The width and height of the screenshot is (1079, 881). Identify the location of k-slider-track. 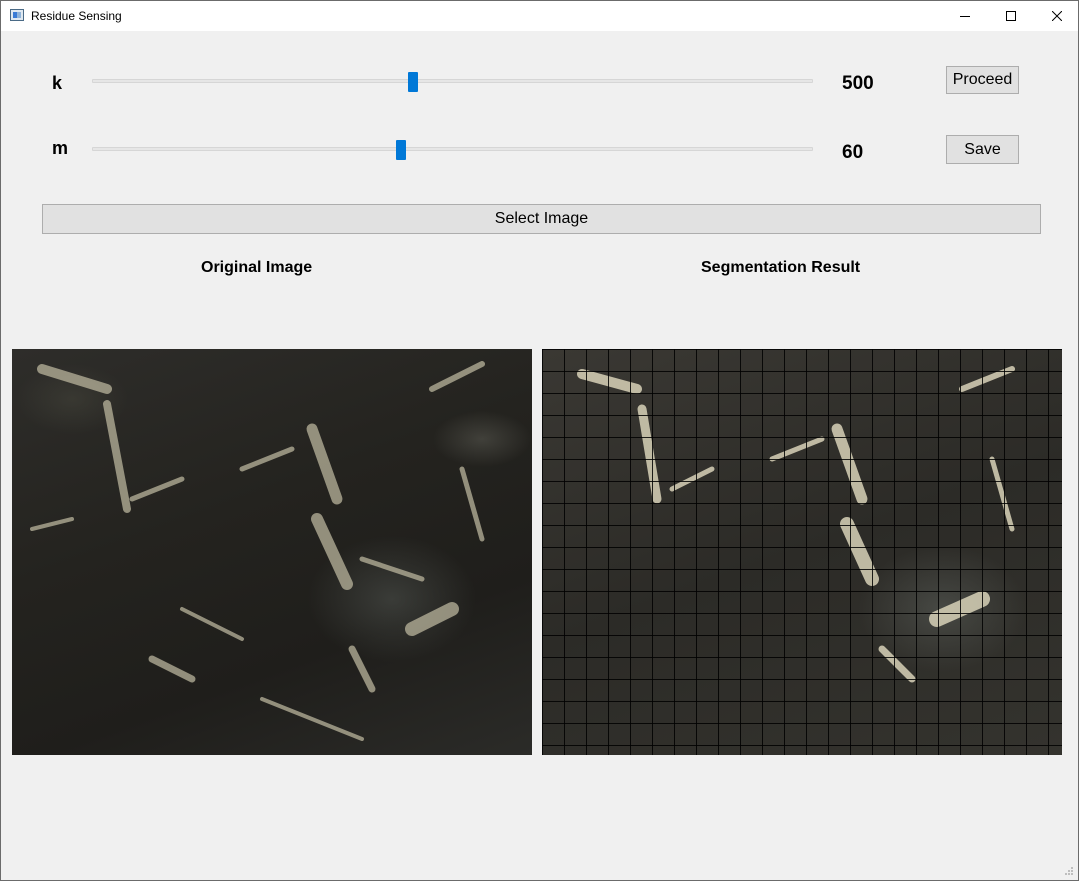
(452, 81).